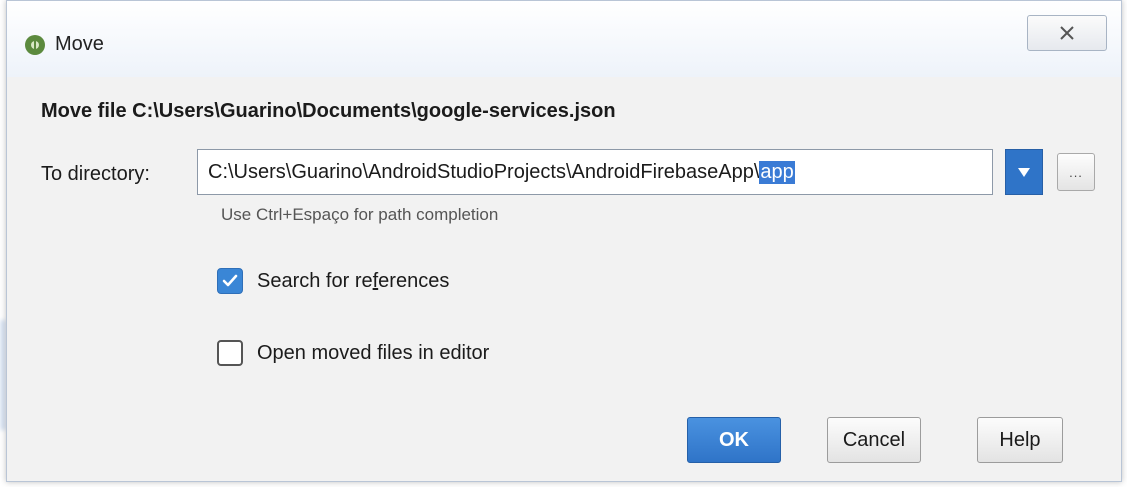 The width and height of the screenshot is (1127, 487). What do you see at coordinates (373, 352) in the screenshot?
I see `open-moved-files-label: Open moved files in editor` at bounding box center [373, 352].